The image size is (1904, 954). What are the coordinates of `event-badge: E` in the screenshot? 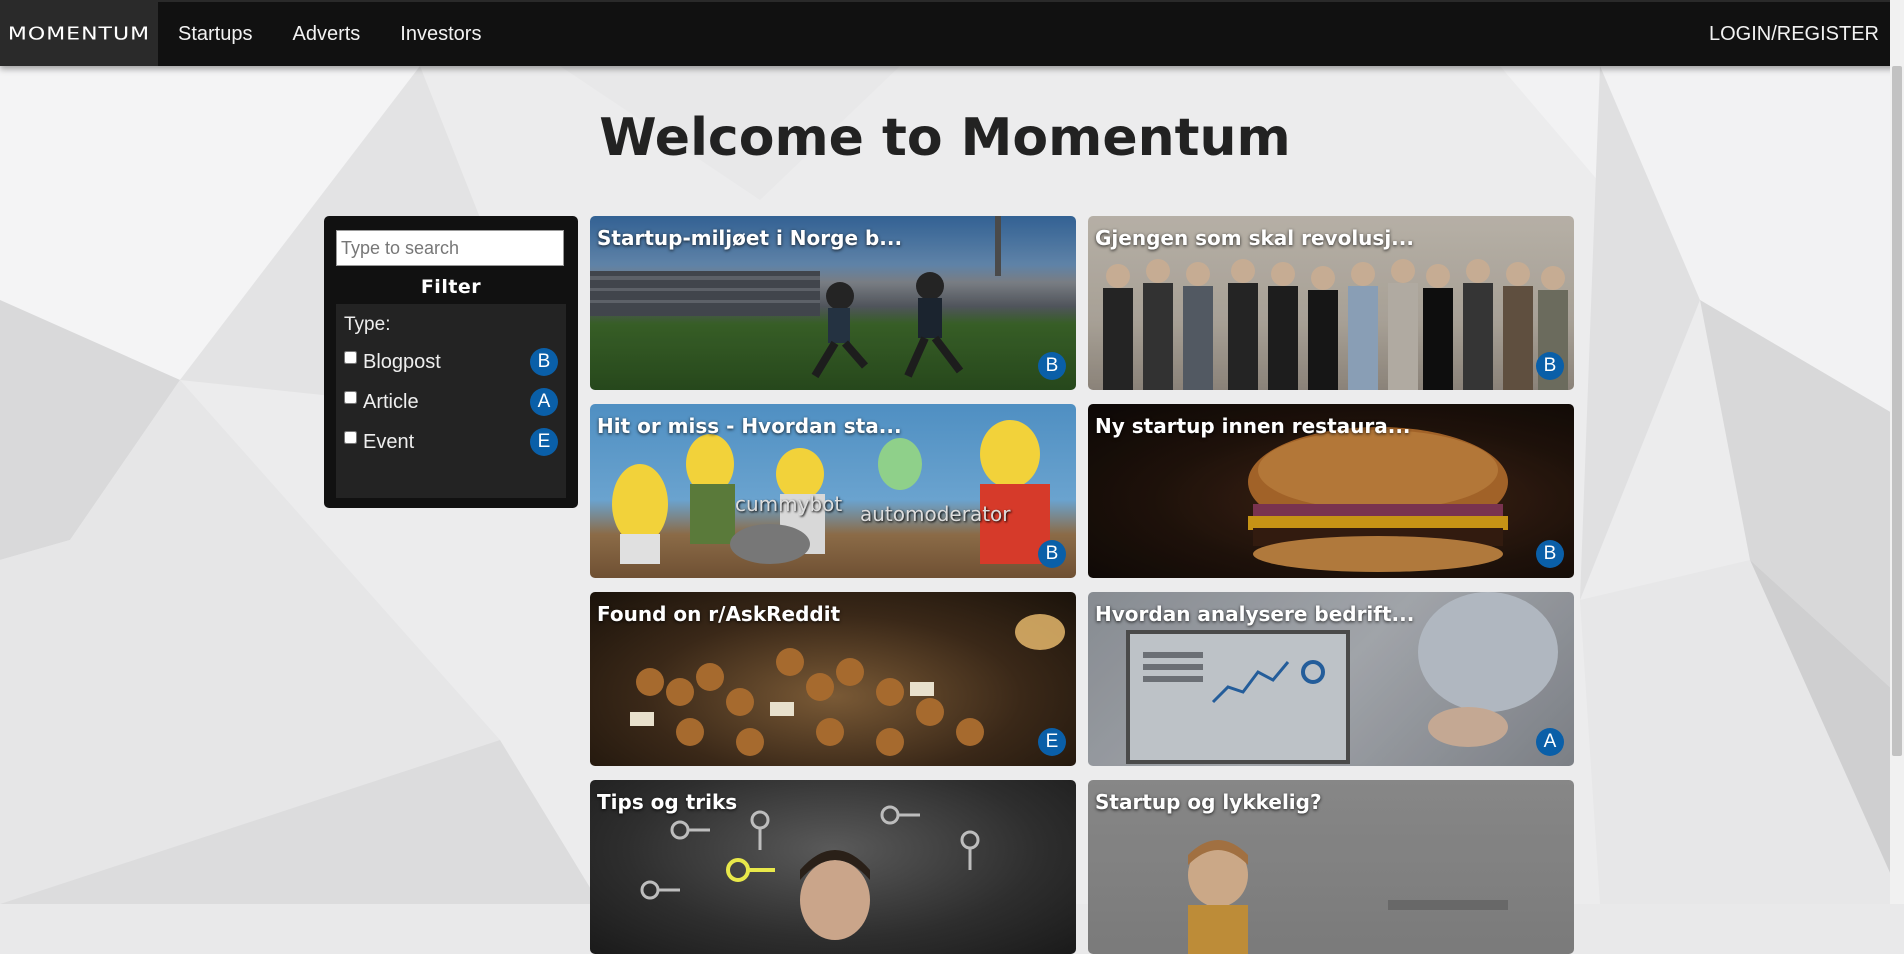 It's located at (544, 442).